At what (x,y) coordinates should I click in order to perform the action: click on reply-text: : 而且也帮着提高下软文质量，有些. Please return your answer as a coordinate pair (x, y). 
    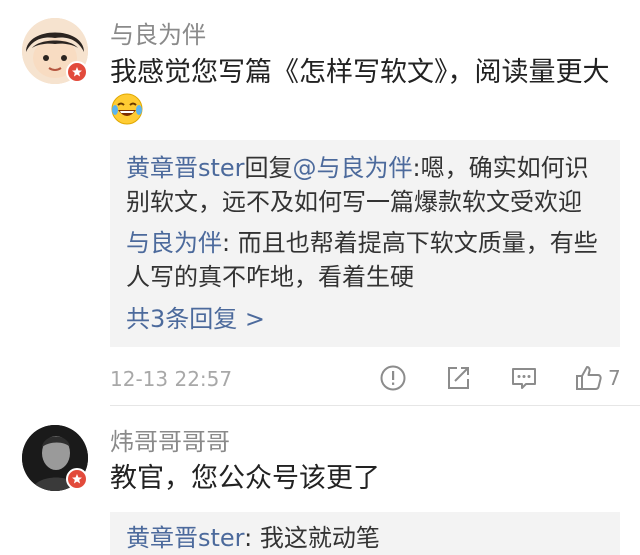
    Looking at the image, I should click on (410, 243).